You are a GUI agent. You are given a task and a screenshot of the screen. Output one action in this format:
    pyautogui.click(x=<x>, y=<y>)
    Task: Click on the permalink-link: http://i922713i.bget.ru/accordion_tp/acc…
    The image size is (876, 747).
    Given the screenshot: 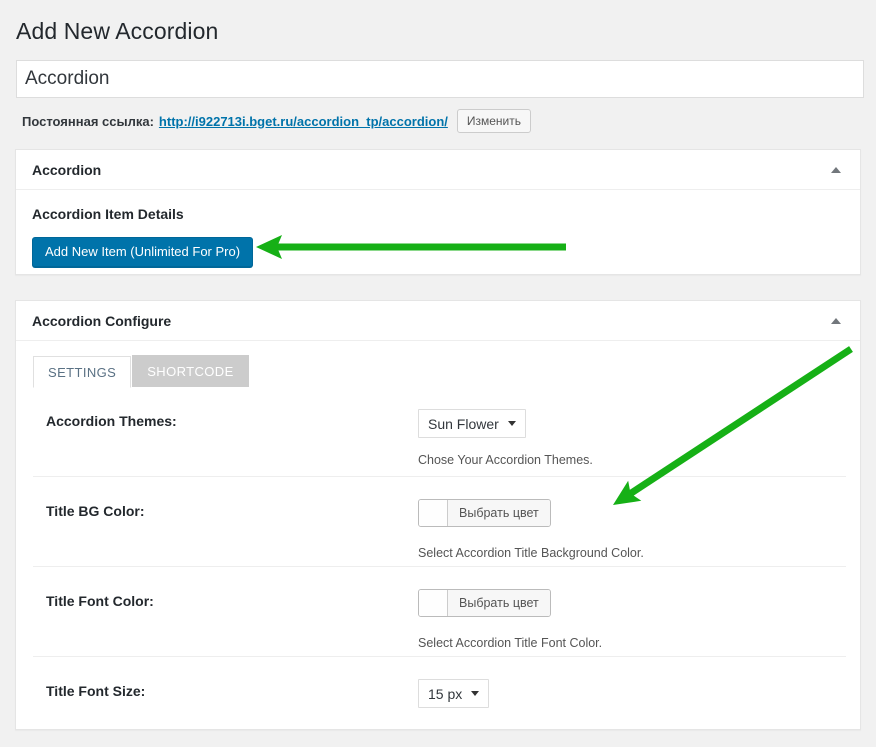 What is the action you would take?
    pyautogui.click(x=303, y=121)
    